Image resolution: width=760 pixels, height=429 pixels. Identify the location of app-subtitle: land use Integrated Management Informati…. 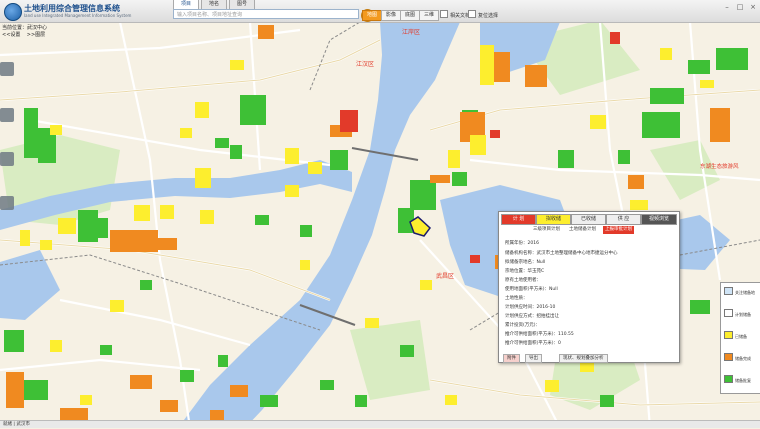
(78, 15).